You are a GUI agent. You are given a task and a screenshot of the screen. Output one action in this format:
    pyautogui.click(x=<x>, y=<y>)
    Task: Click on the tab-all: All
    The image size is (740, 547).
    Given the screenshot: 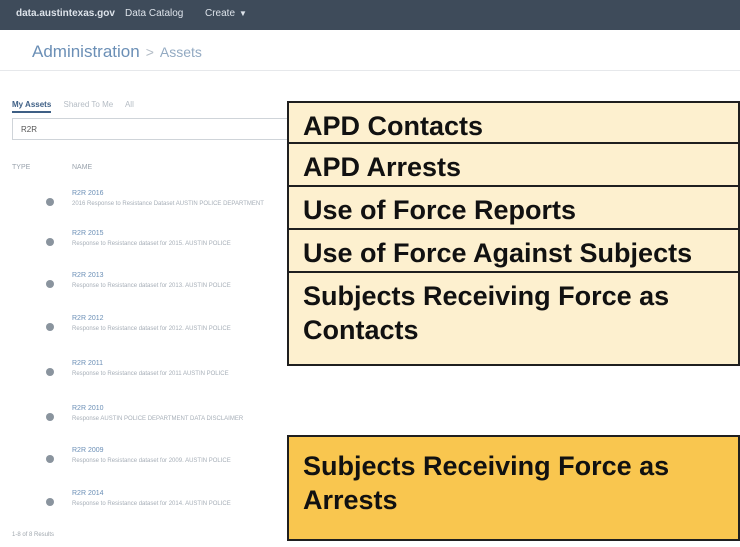 What is the action you would take?
    pyautogui.click(x=129, y=104)
    